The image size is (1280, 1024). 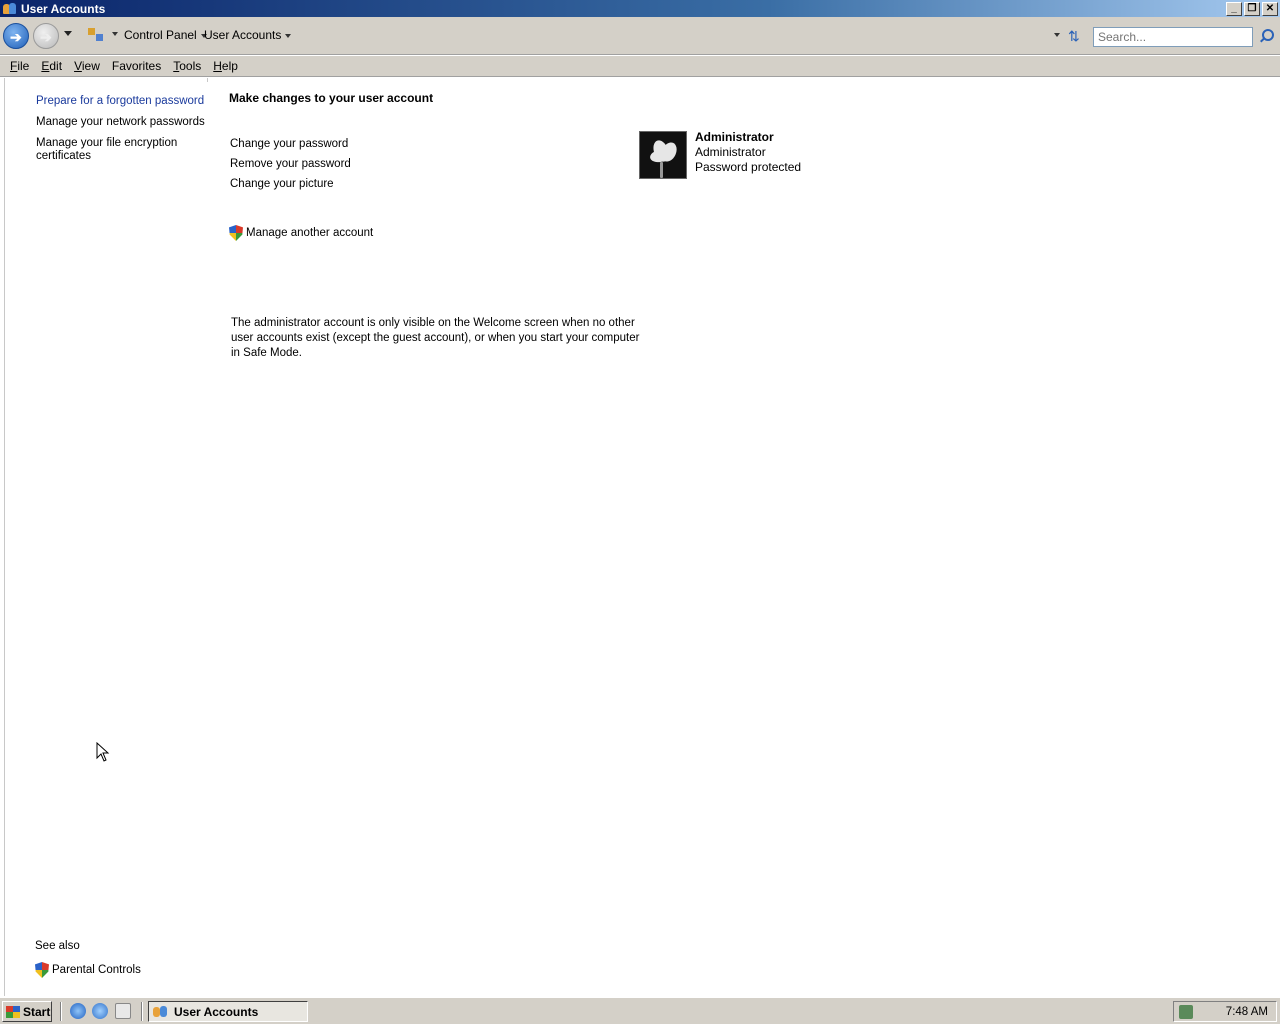 I want to click on breadcrumb-control-panel: Control Panel, so click(x=165, y=35).